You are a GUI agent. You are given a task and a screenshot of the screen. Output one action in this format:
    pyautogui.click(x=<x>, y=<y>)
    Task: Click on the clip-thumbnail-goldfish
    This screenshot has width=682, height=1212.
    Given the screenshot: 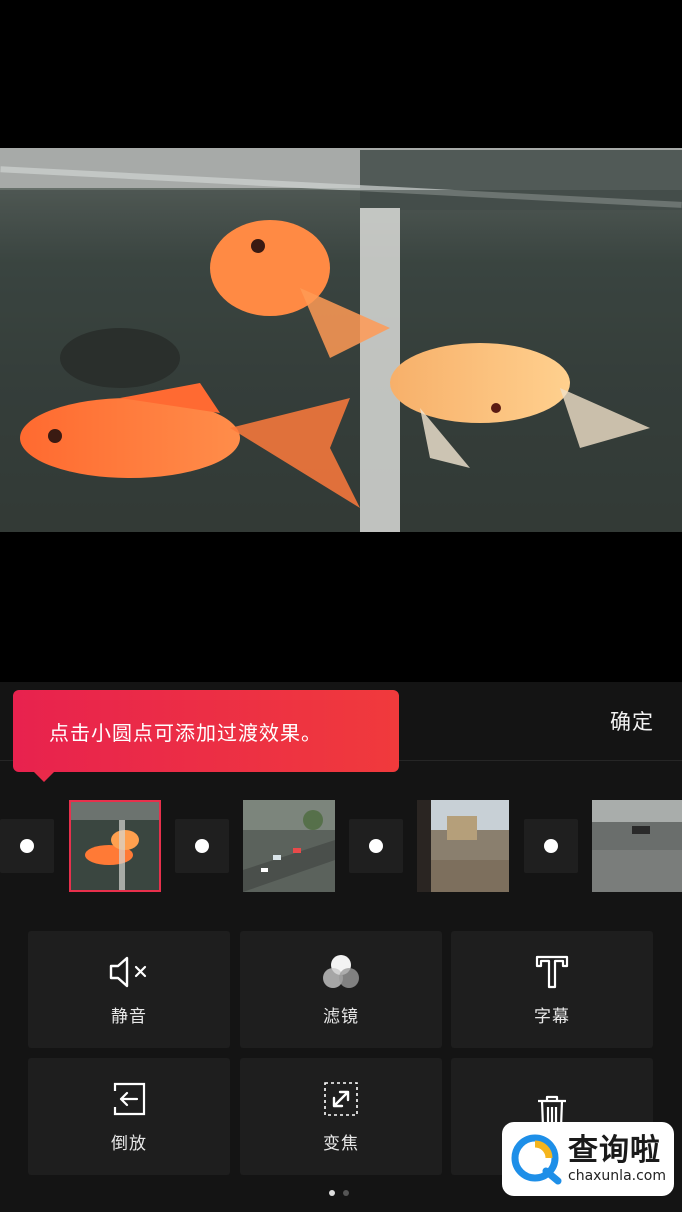 What is the action you would take?
    pyautogui.click(x=115, y=846)
    